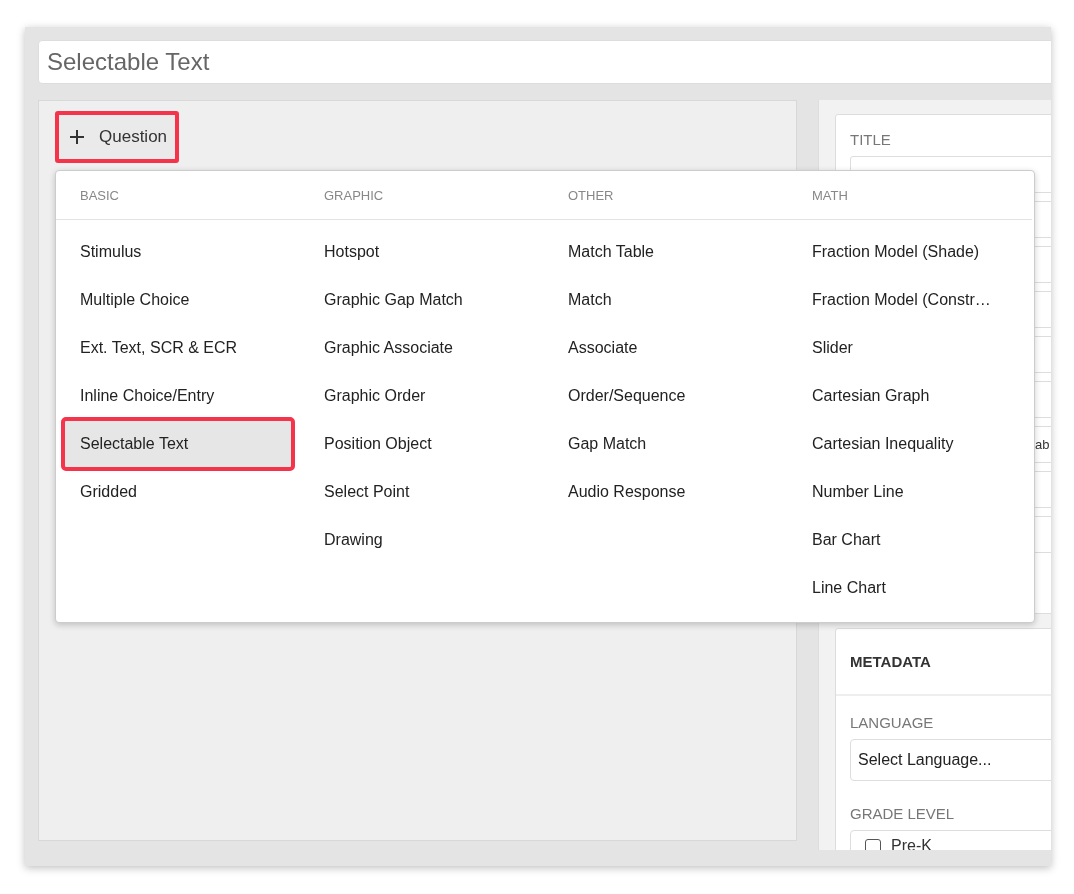  Describe the element at coordinates (666, 348) in the screenshot. I see `menu-item: Associate` at that location.